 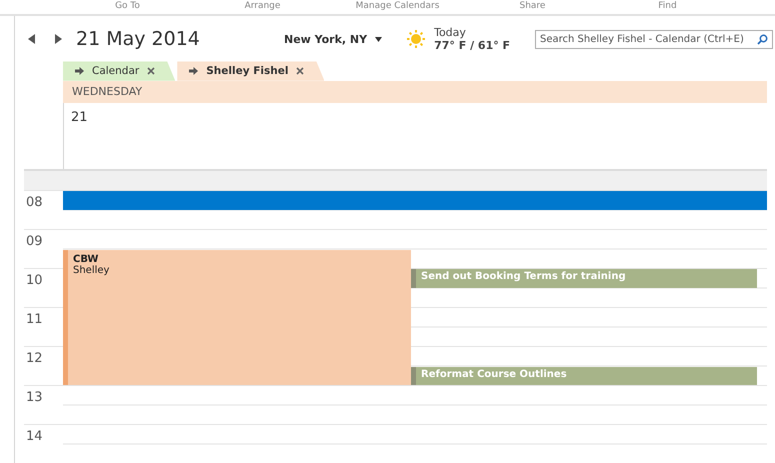 I want to click on calendar-tab: Calendar, so click(x=119, y=71).